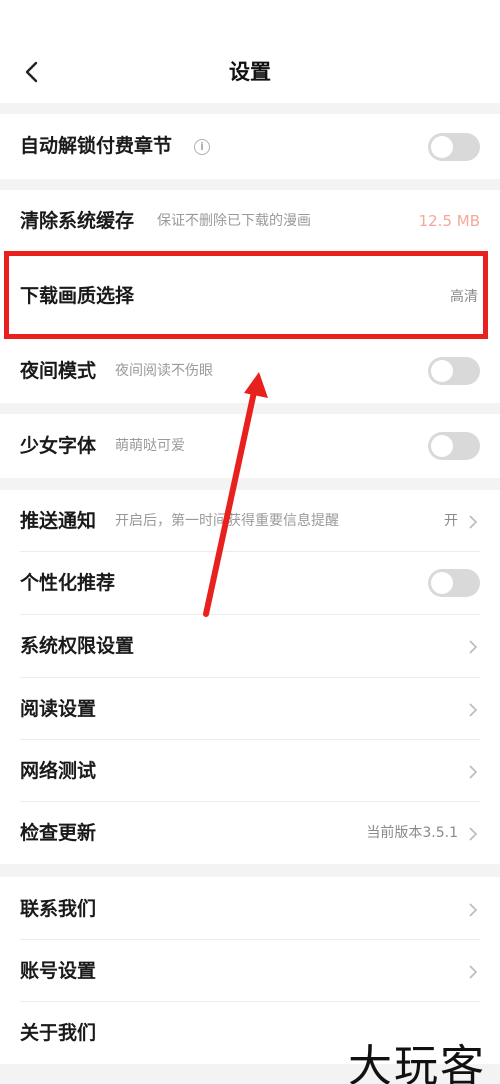 The width and height of the screenshot is (500, 1084). Describe the element at coordinates (250, 583) in the screenshot. I see `setting-personal-rec: 个性化推荐` at that location.